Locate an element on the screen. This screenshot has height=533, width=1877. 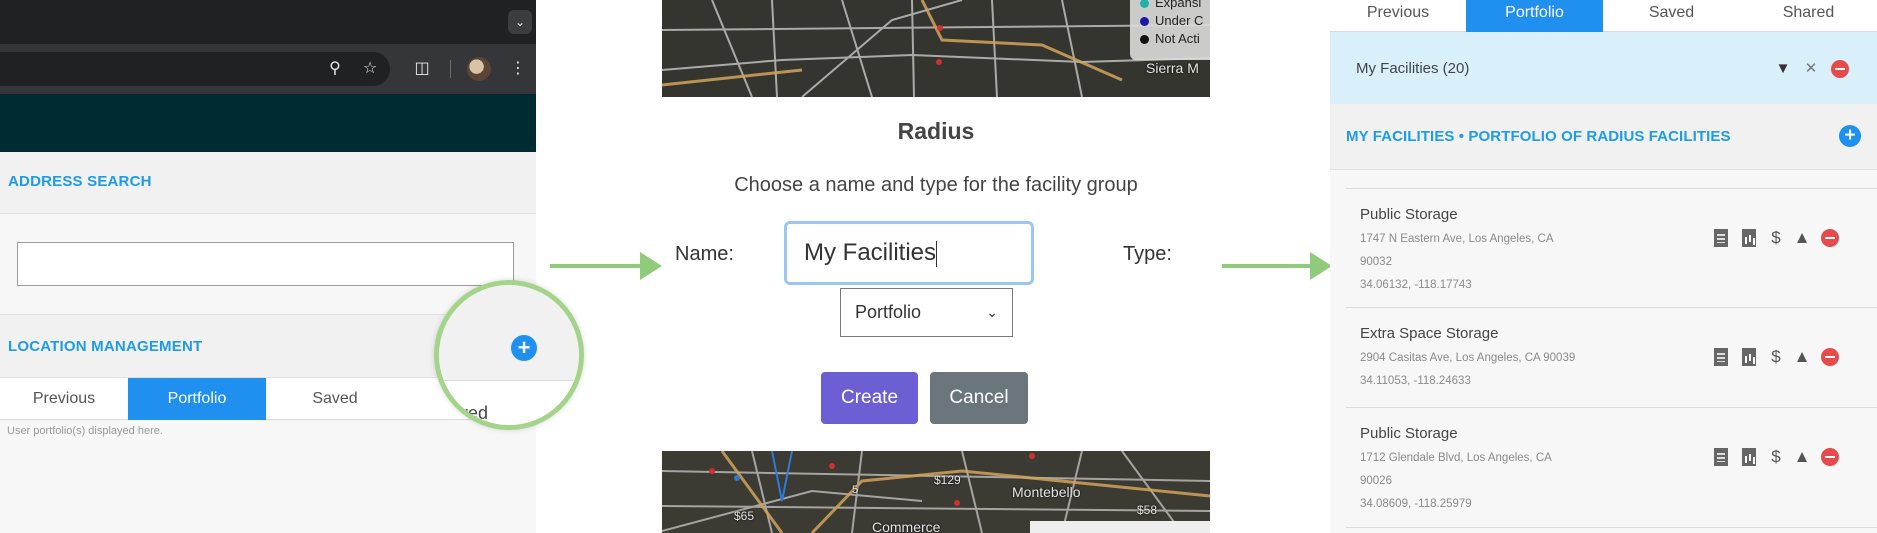
map-legend: Expansi Under C Not Acti is located at coordinates (1170, 30).